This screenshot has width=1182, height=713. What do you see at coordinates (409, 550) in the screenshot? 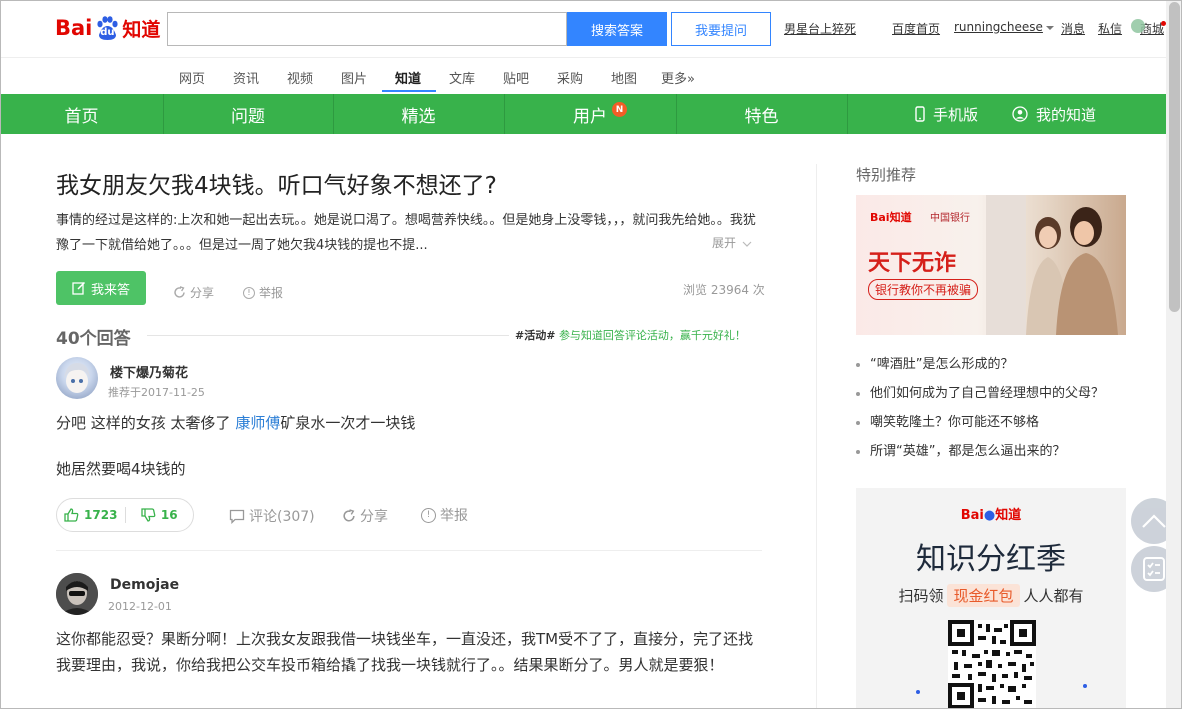
I see `answer-divider` at bounding box center [409, 550].